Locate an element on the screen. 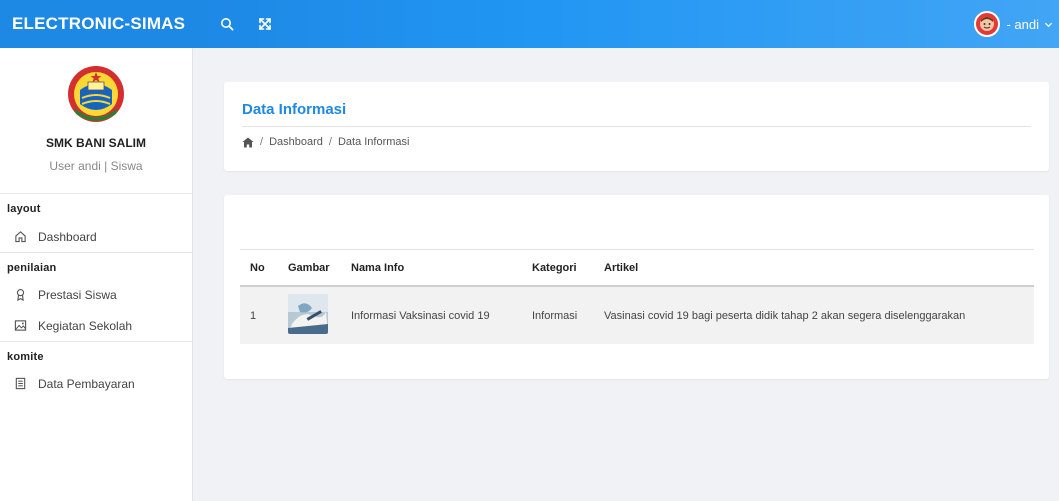  col-no: No is located at coordinates (259, 268).